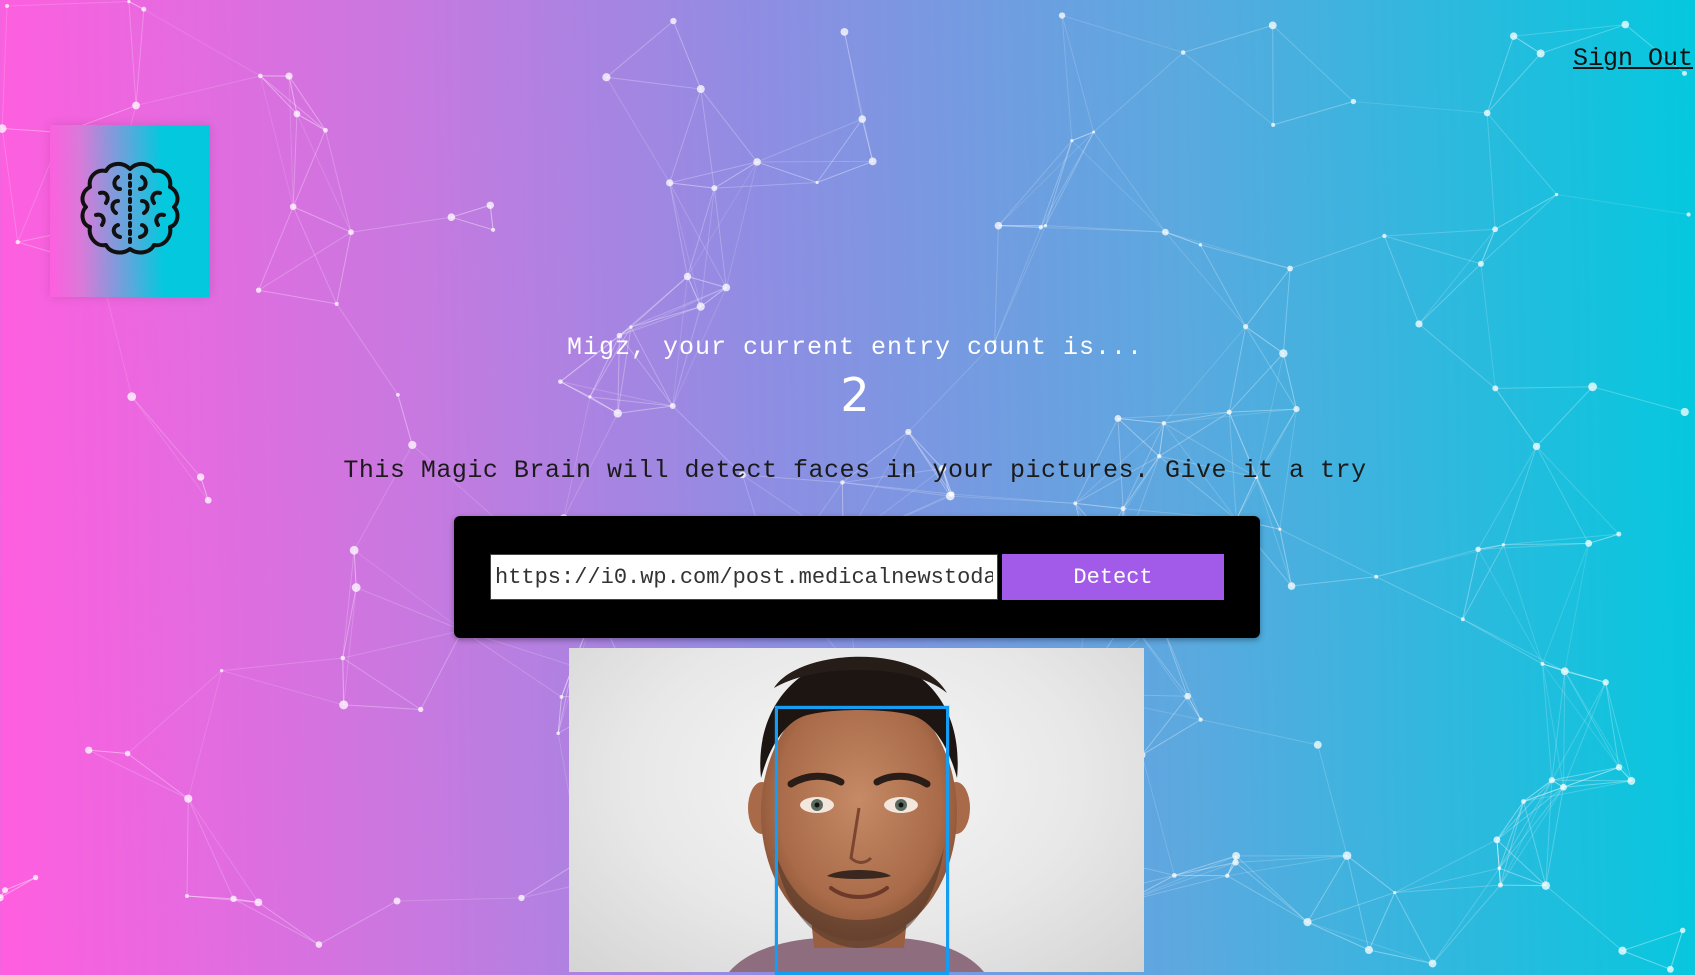  I want to click on image-url-form: Detect, so click(857, 577).